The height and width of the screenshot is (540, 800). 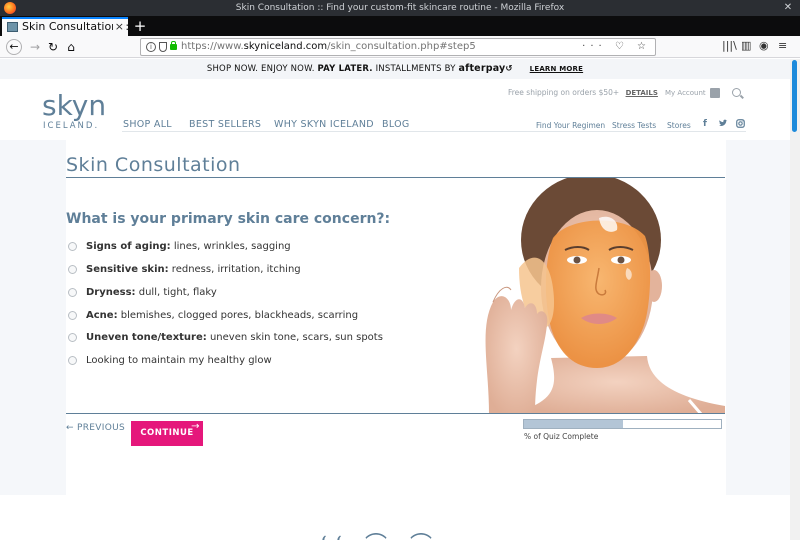 I want to click on quiz-progress-bar, so click(x=622, y=424).